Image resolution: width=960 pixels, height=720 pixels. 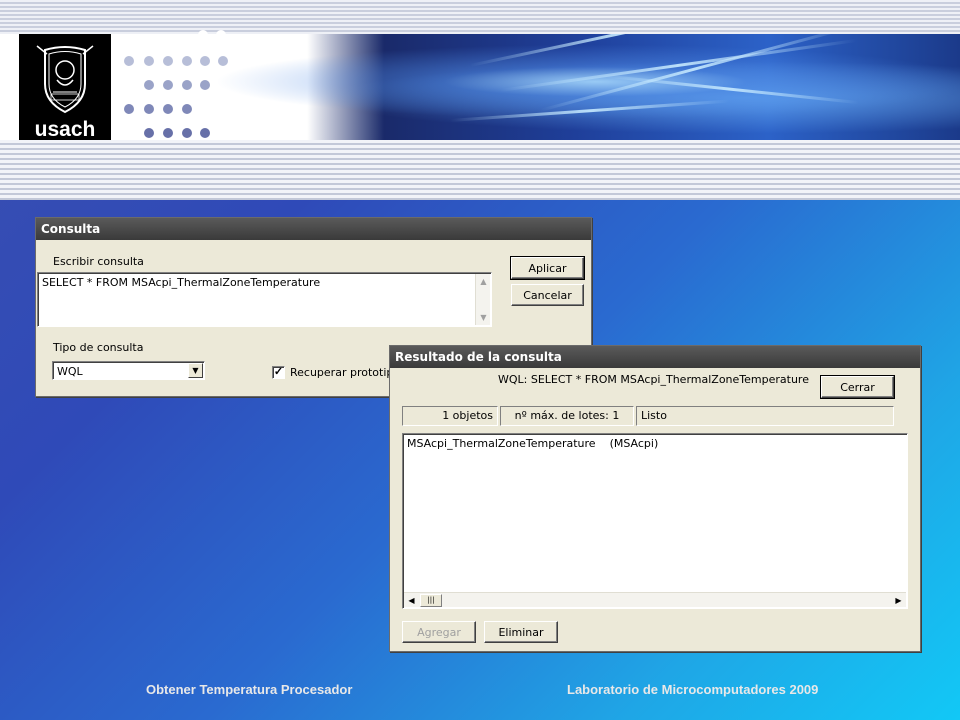 I want to click on query-type-value: WQL, so click(x=70, y=371).